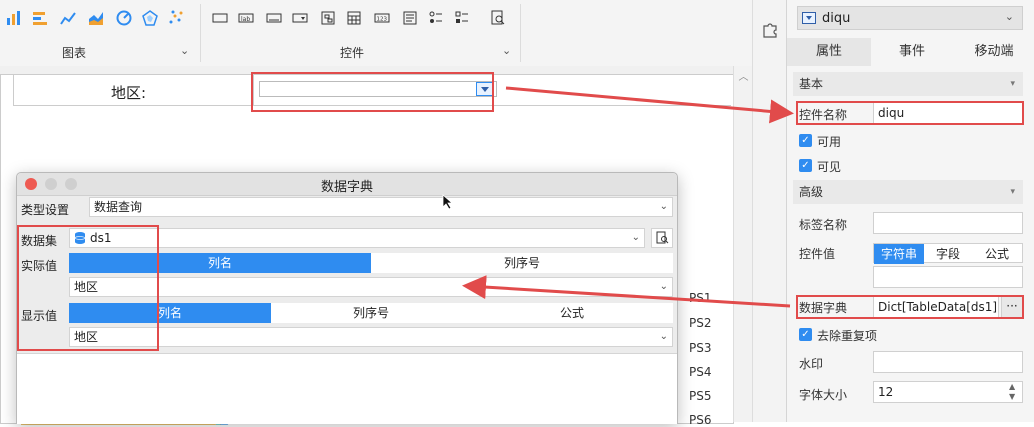  I want to click on arrow-dictionary-to-dialog, so click(626, 291).